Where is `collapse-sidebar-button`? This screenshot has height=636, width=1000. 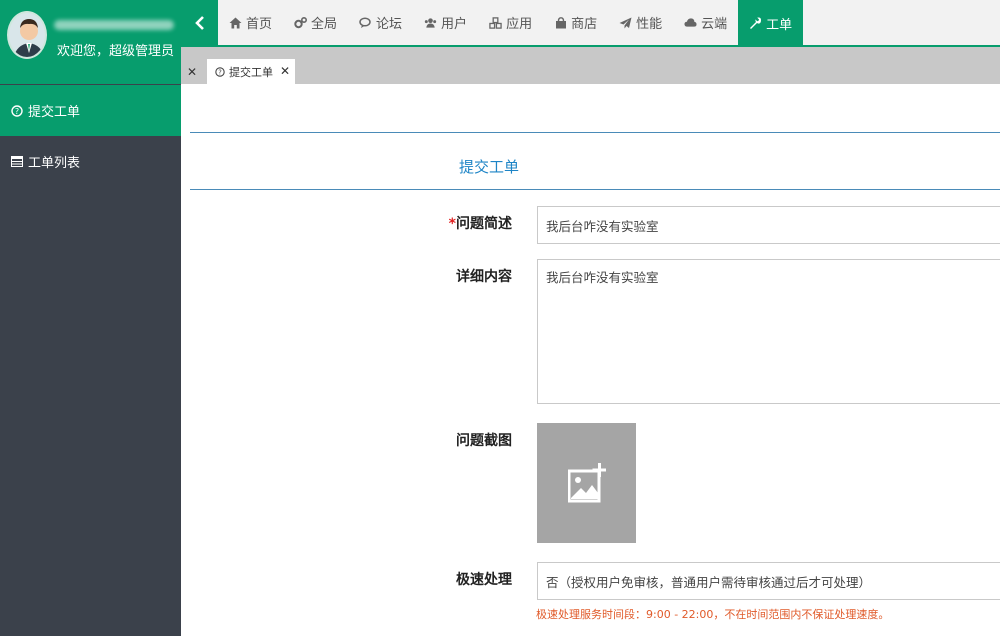 collapse-sidebar-button is located at coordinates (199, 22).